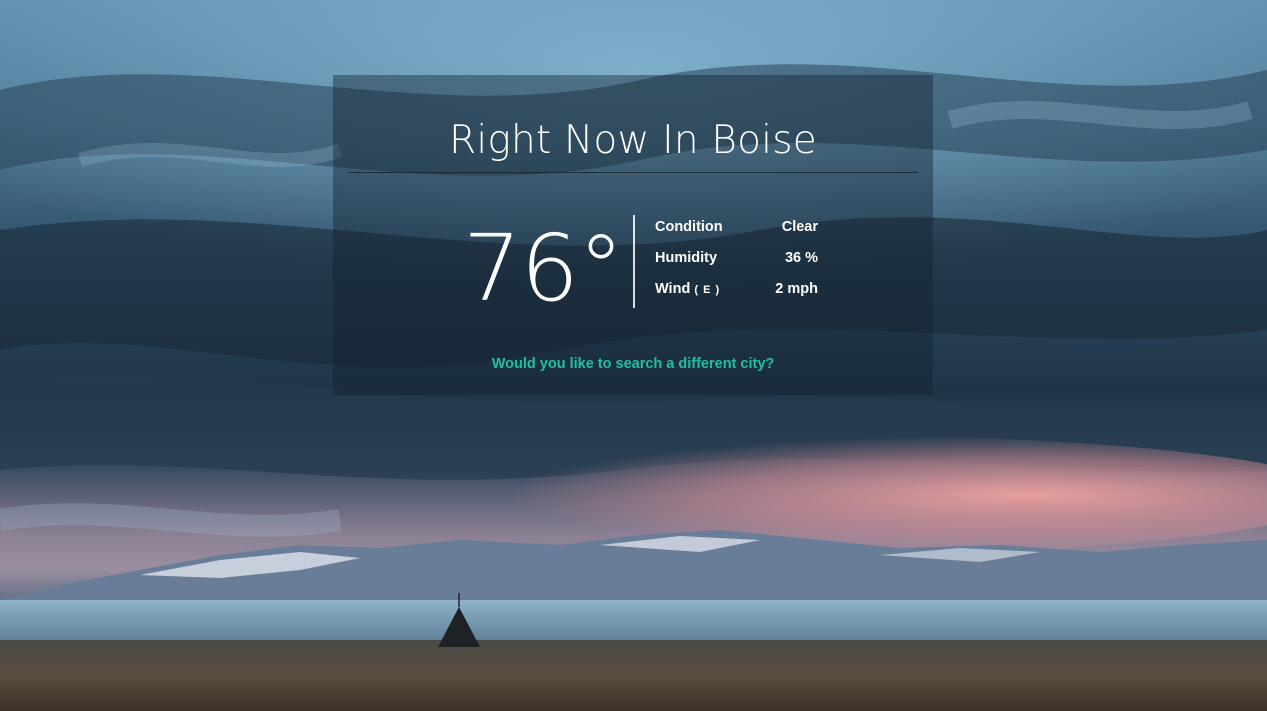 The image size is (1267, 711). I want to click on stat-label-text: Condition, so click(689, 227).